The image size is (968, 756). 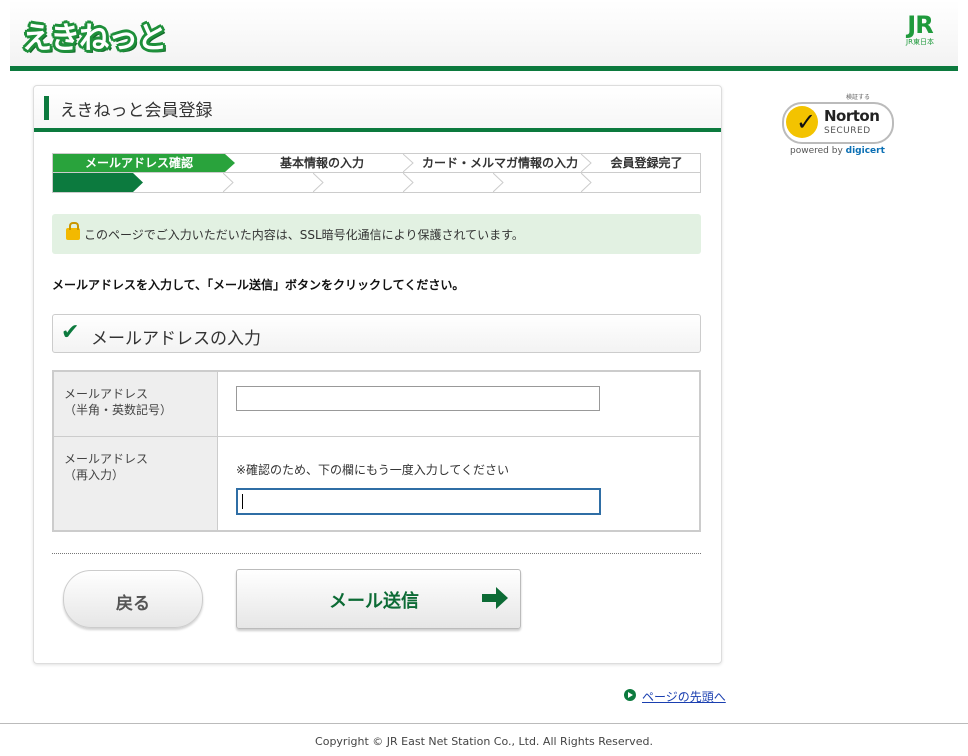 I want to click on norton-seal: ✓ Norton SECURED, so click(x=838, y=123).